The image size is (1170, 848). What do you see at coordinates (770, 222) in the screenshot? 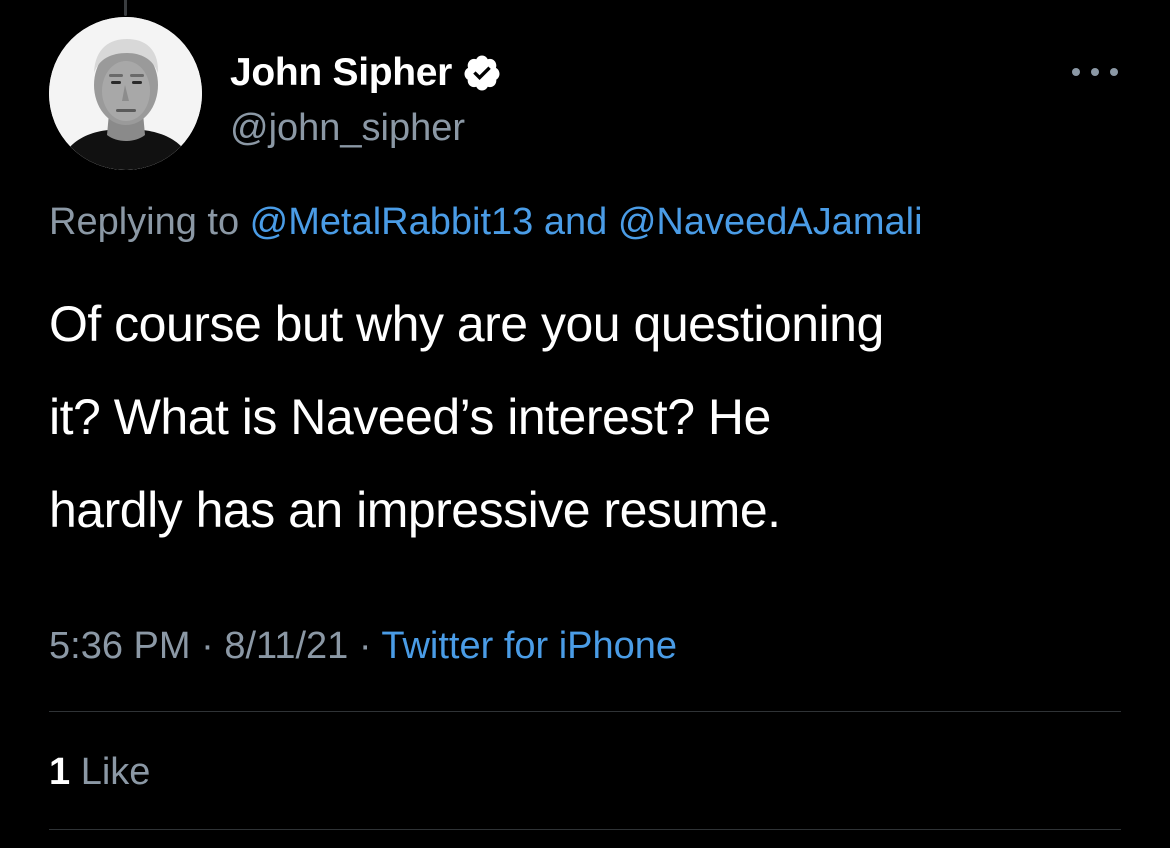
I see `mention-link-naveedajamali: @NaveedAJamali` at bounding box center [770, 222].